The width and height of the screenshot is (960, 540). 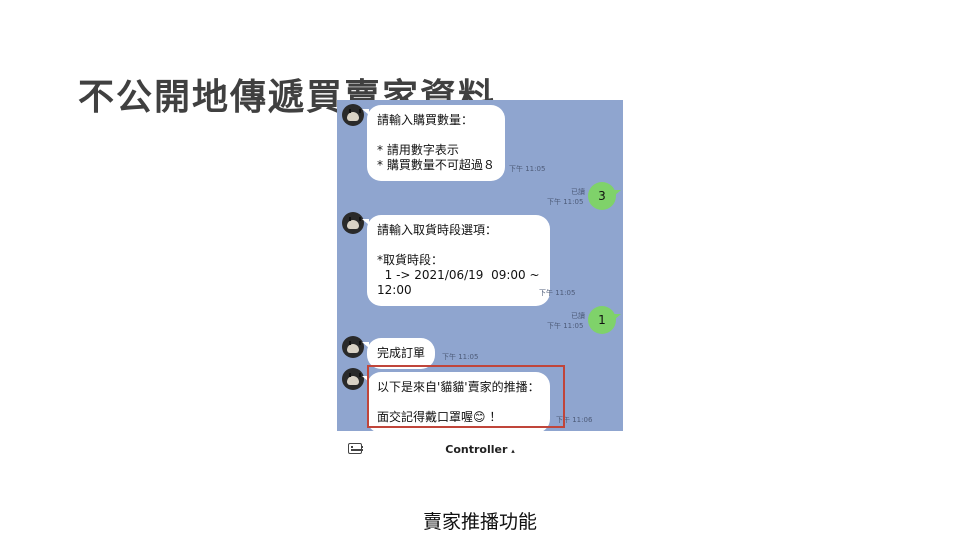 I want to click on slide-caption: 賣家推播功能, so click(x=479, y=522).